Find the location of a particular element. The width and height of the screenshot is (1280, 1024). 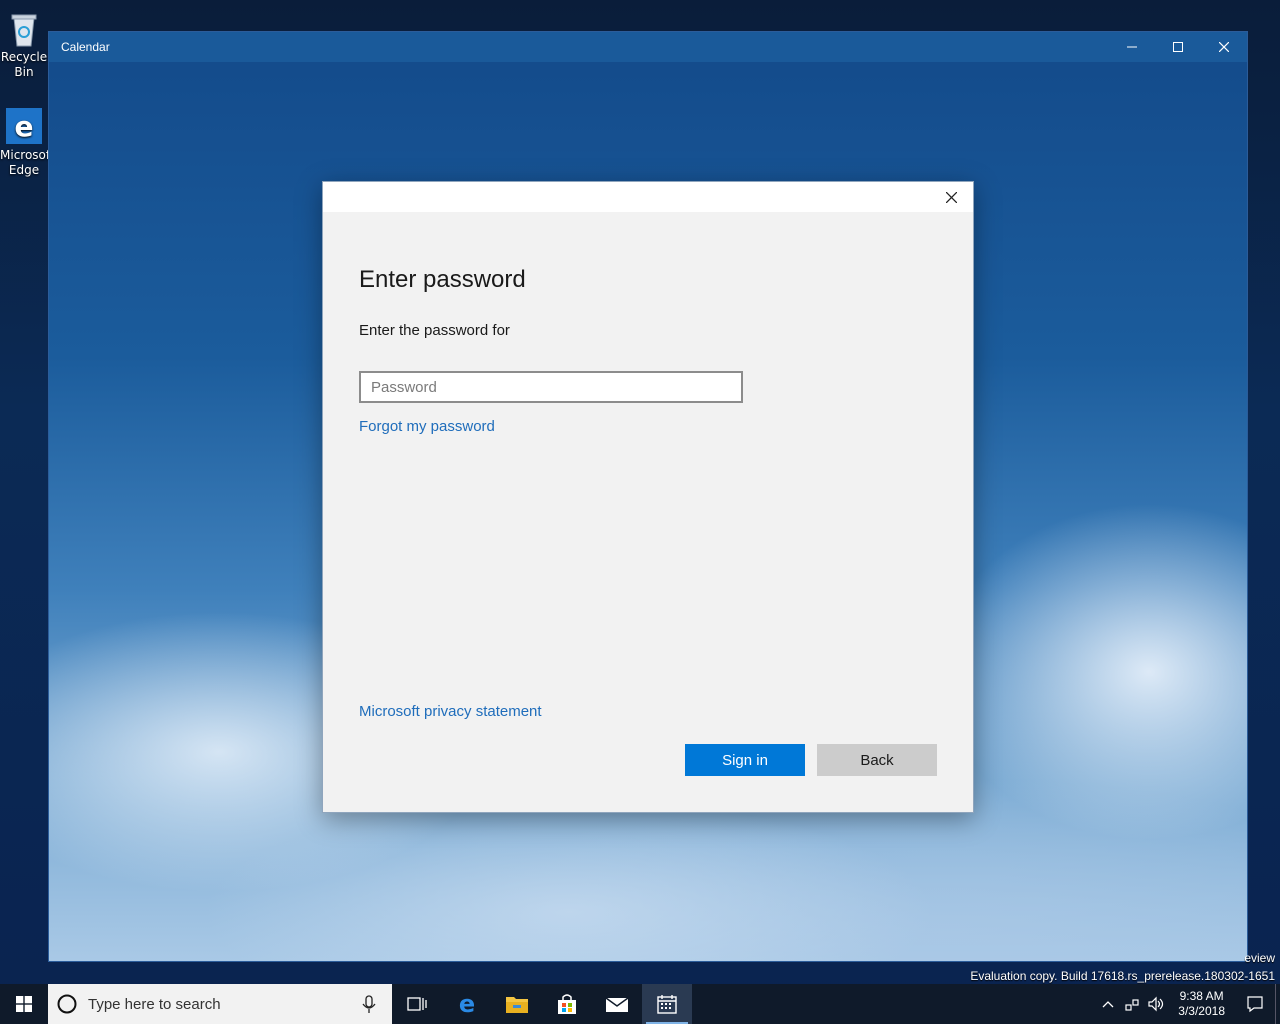

taskbar-edge-button: e is located at coordinates (467, 1004).